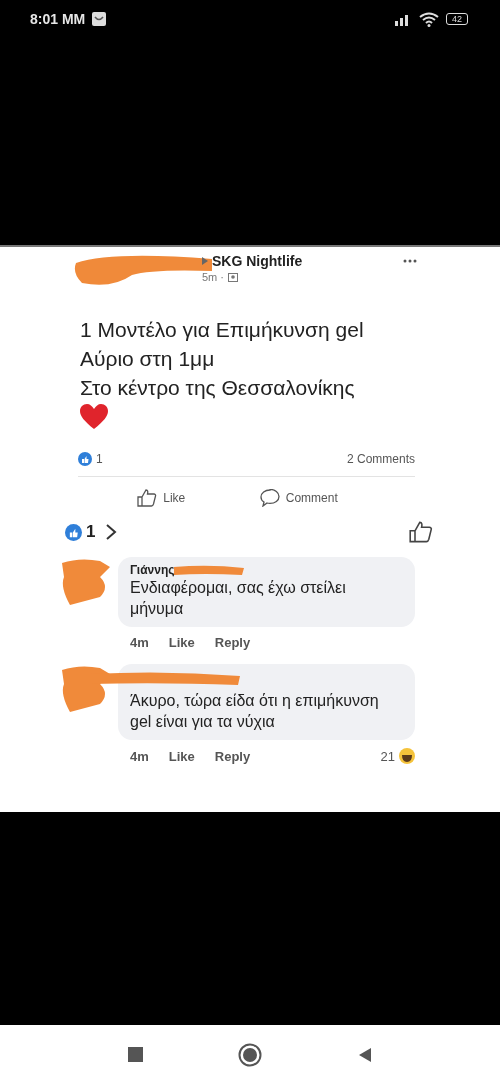  What do you see at coordinates (407, 756) in the screenshot?
I see `laugh-reaction-icon` at bounding box center [407, 756].